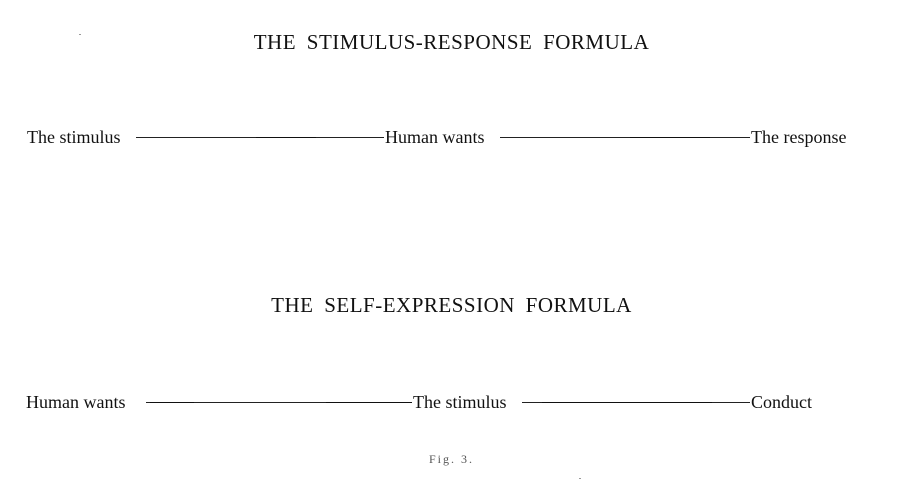  What do you see at coordinates (636, 402) in the screenshot?
I see `connector-stimulus-to-conduct` at bounding box center [636, 402].